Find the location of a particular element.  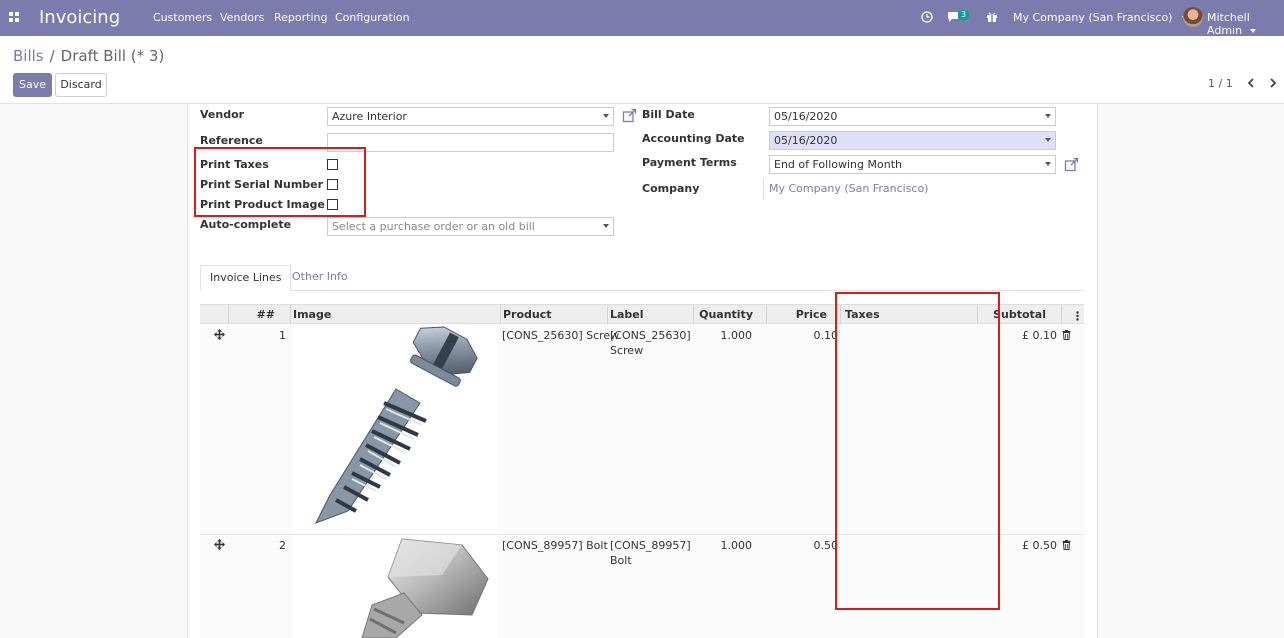

bill-date-label: Bill Date is located at coordinates (668, 114).